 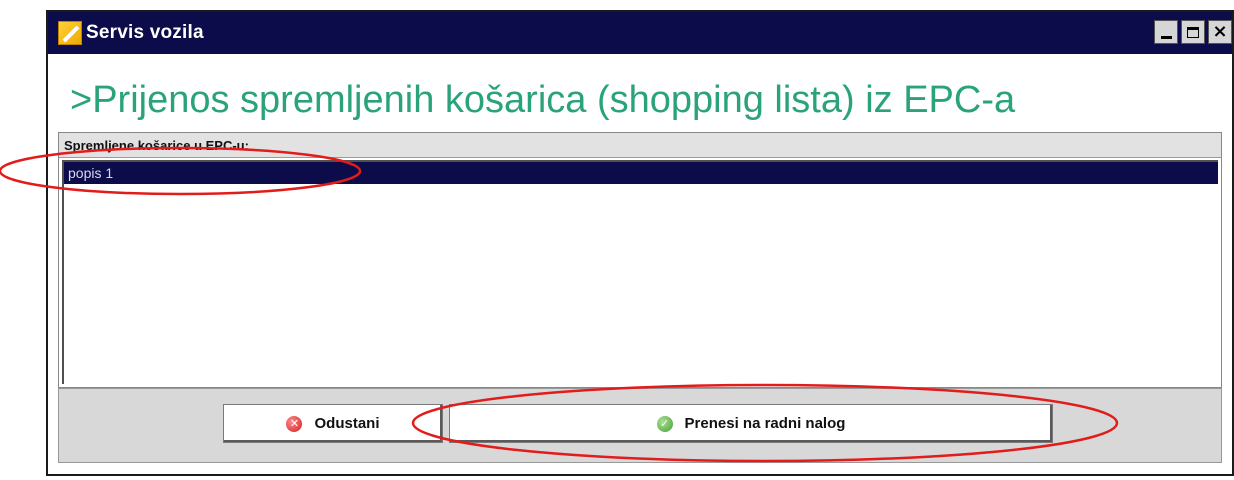 I want to click on minimize-icon, so click(x=1166, y=37).